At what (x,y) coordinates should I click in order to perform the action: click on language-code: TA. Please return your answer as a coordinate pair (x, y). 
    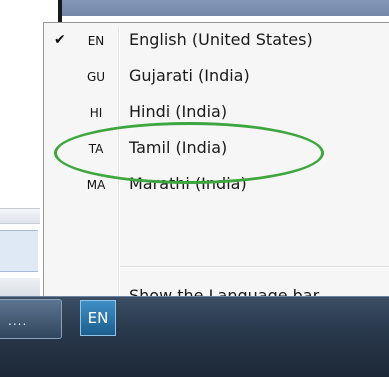
    Looking at the image, I should click on (96, 149).